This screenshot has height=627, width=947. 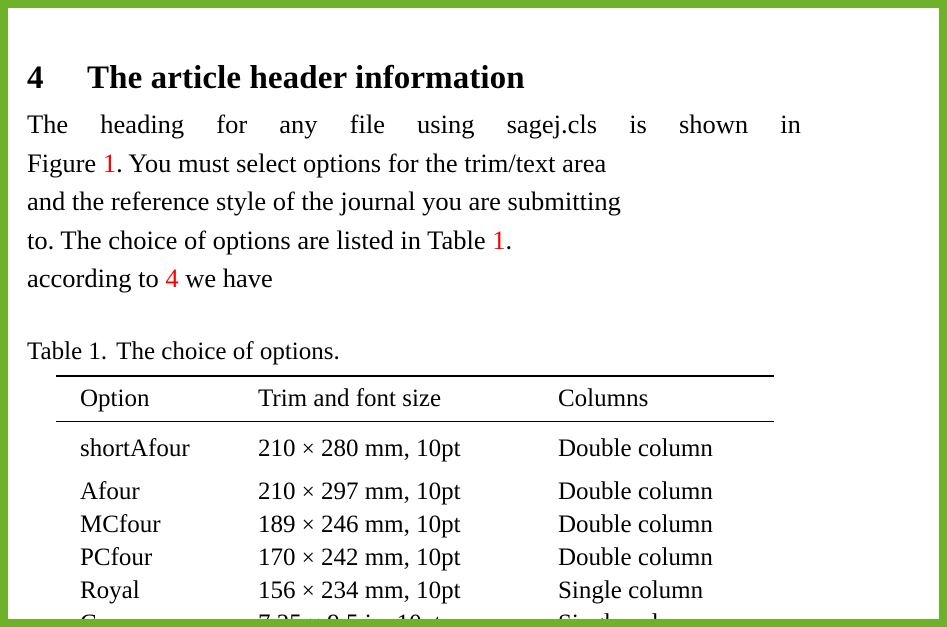 I want to click on trim-height: 234, so click(x=339, y=590).